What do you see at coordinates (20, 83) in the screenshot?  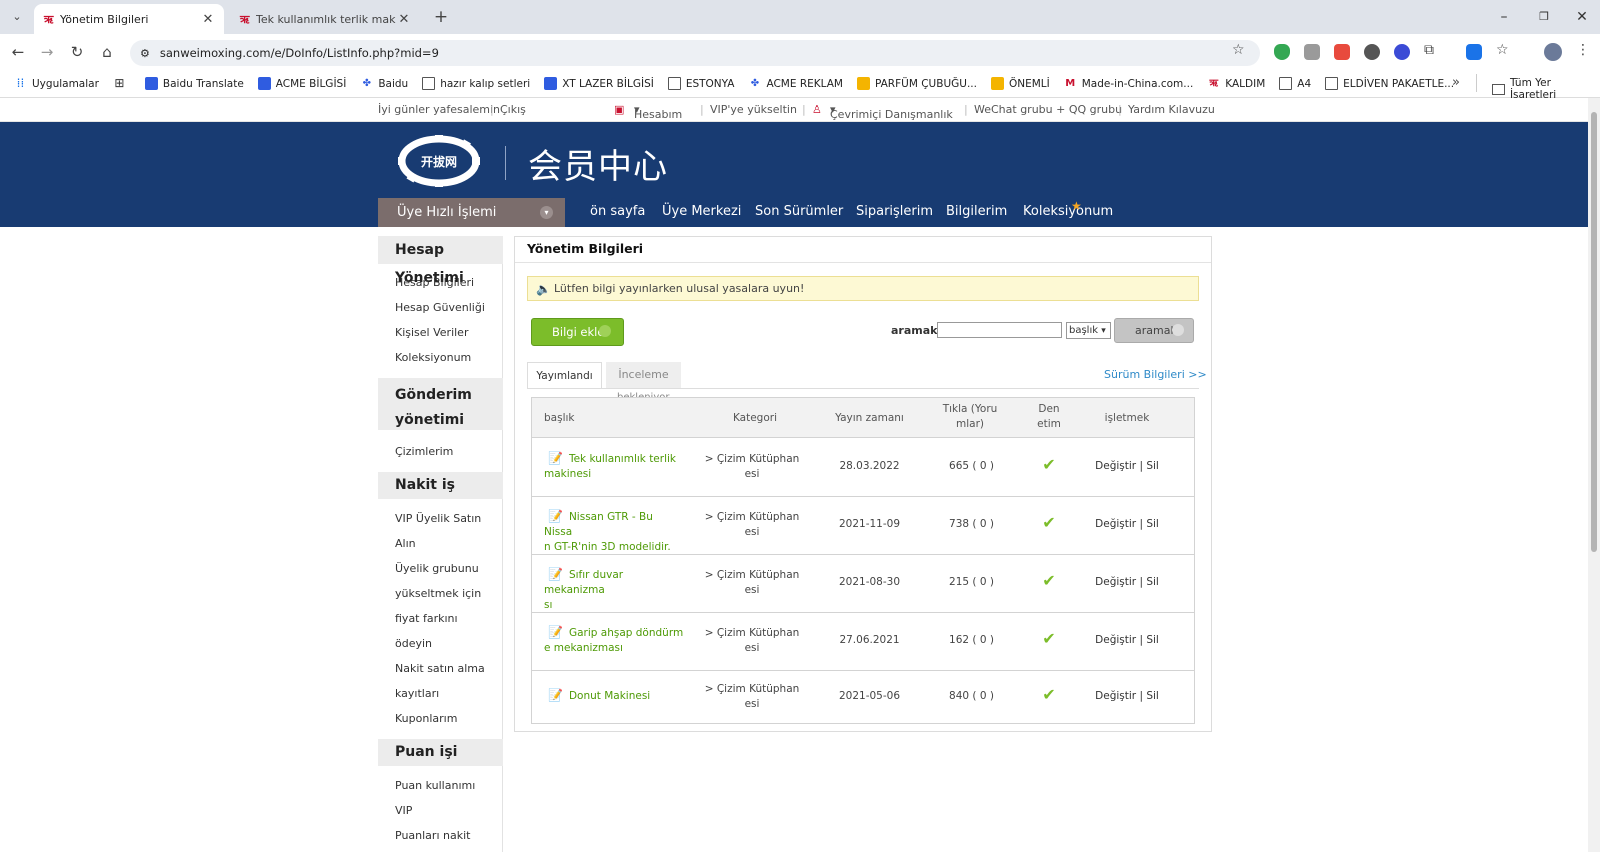 I see `apps-grid-icon: ⁞⁞` at bounding box center [20, 83].